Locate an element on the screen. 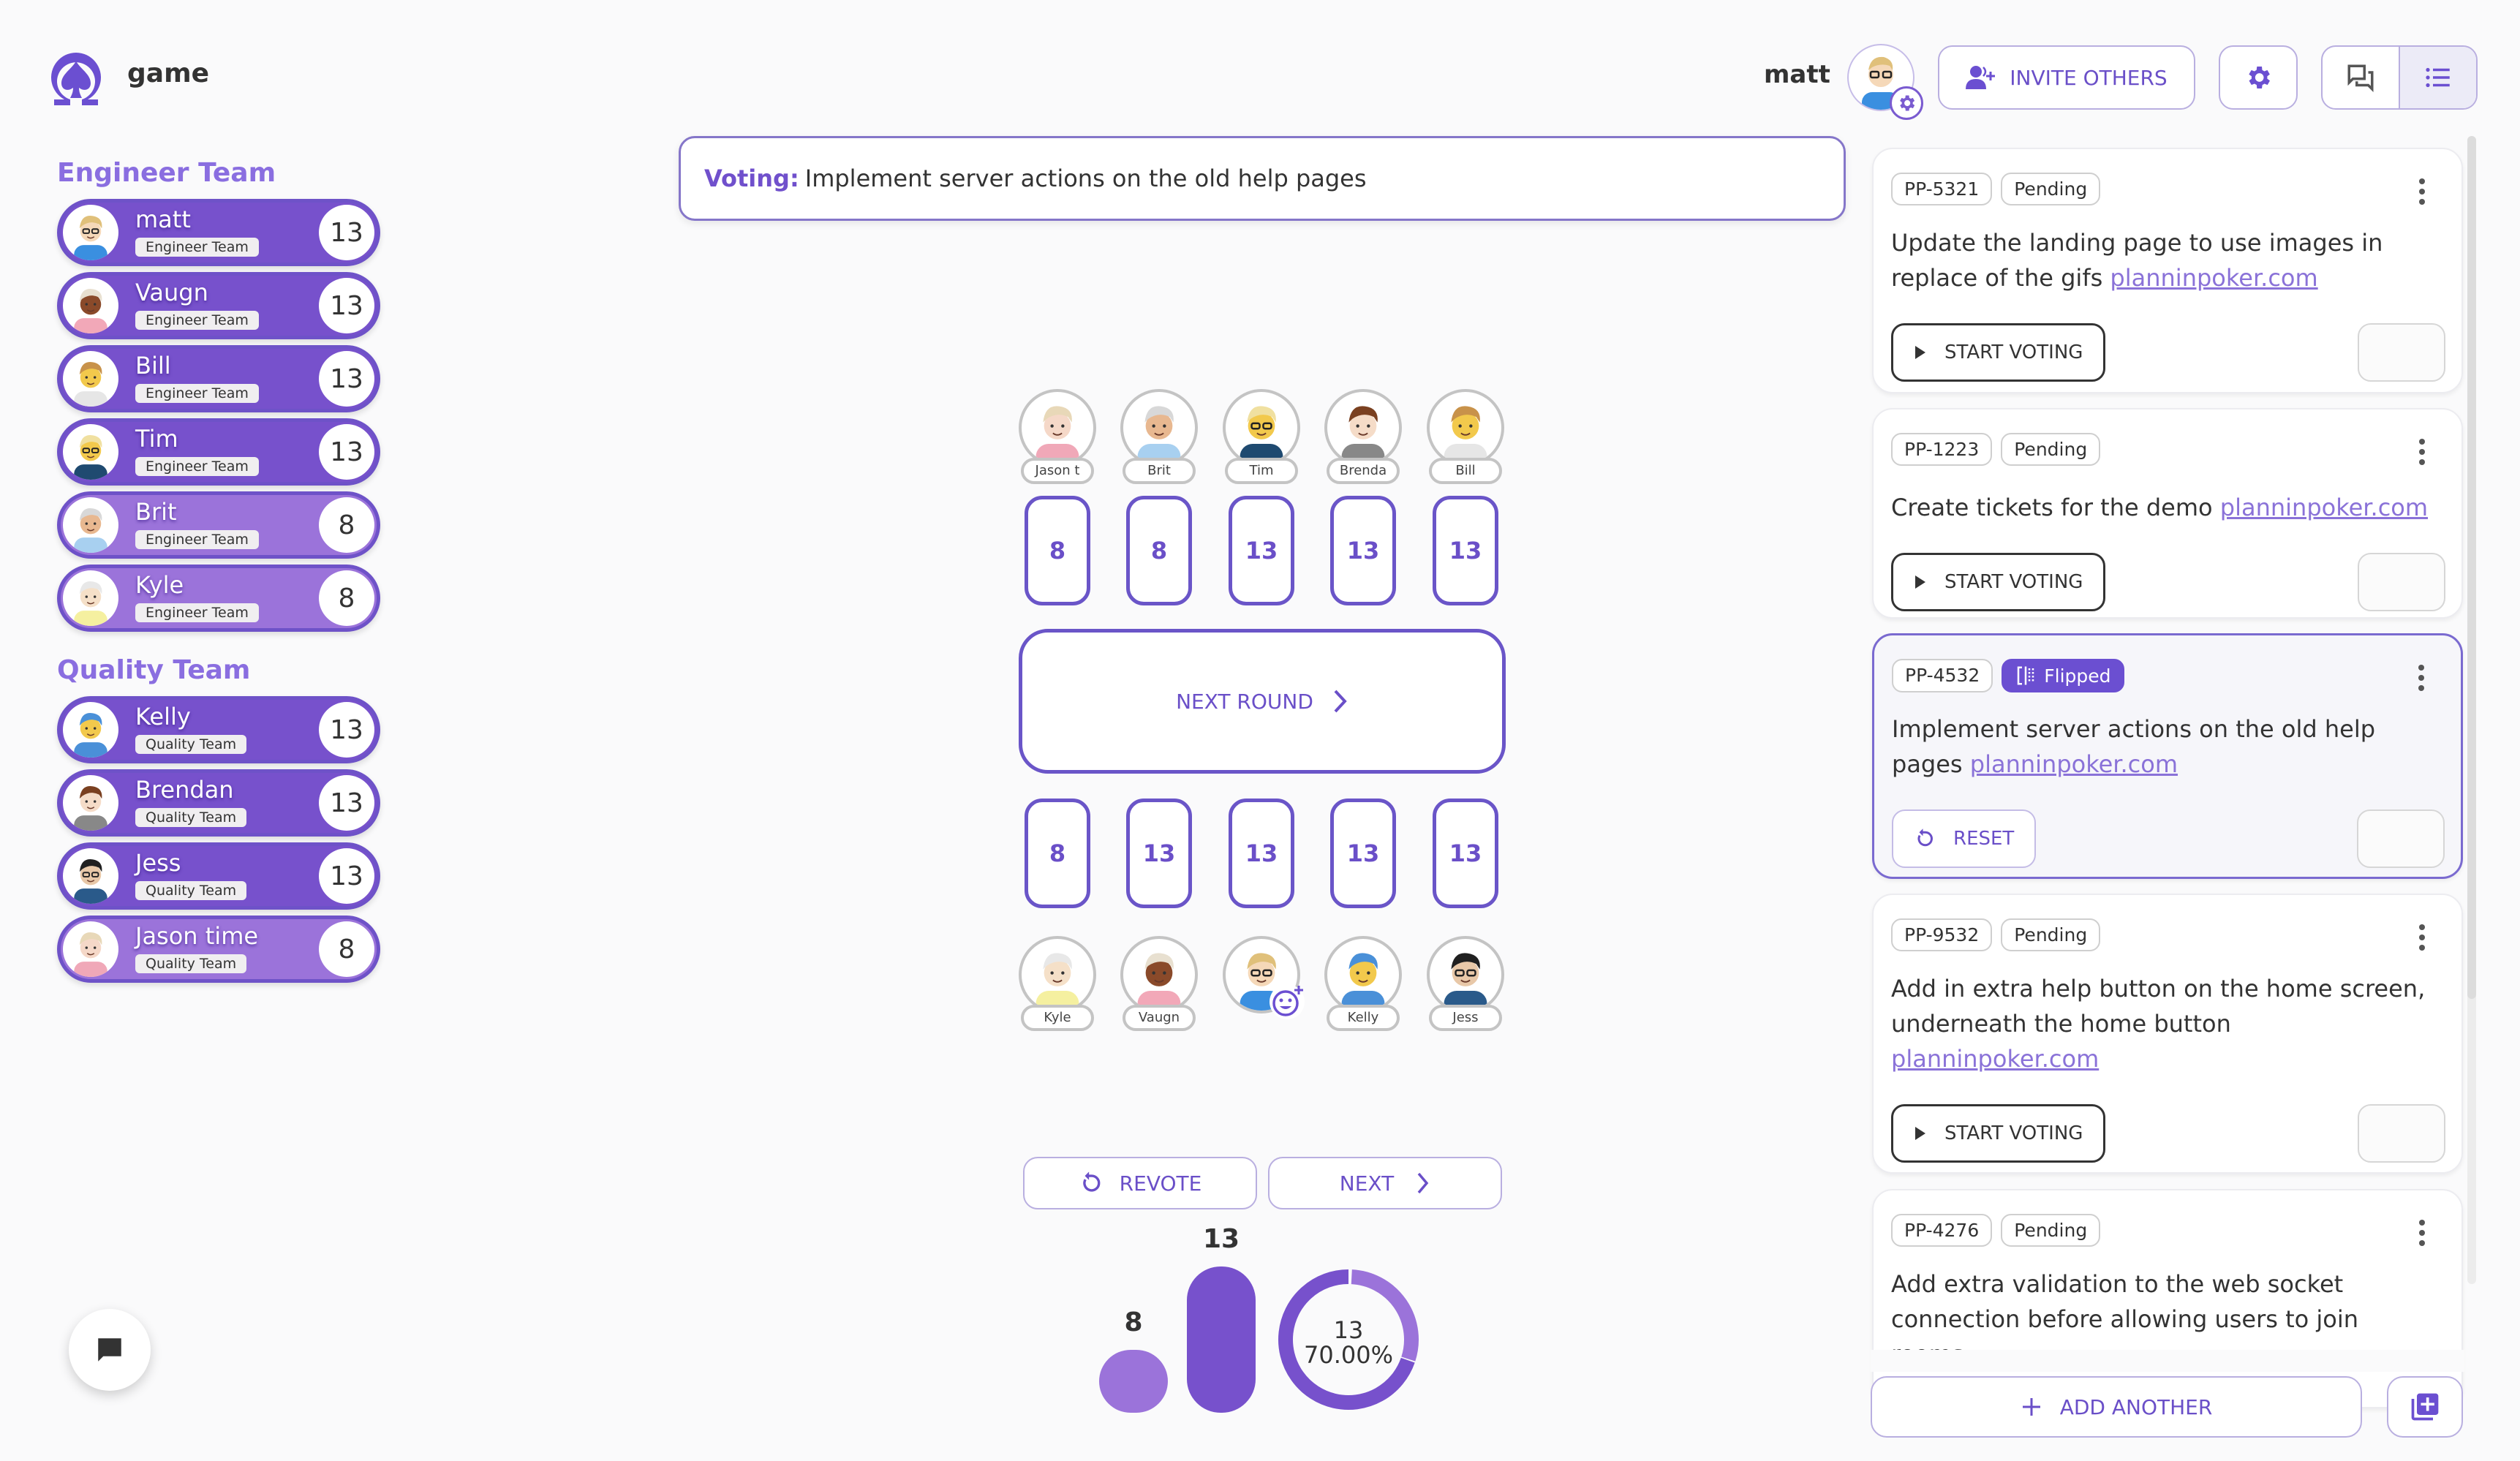  player-vote: 8 is located at coordinates (346, 598).